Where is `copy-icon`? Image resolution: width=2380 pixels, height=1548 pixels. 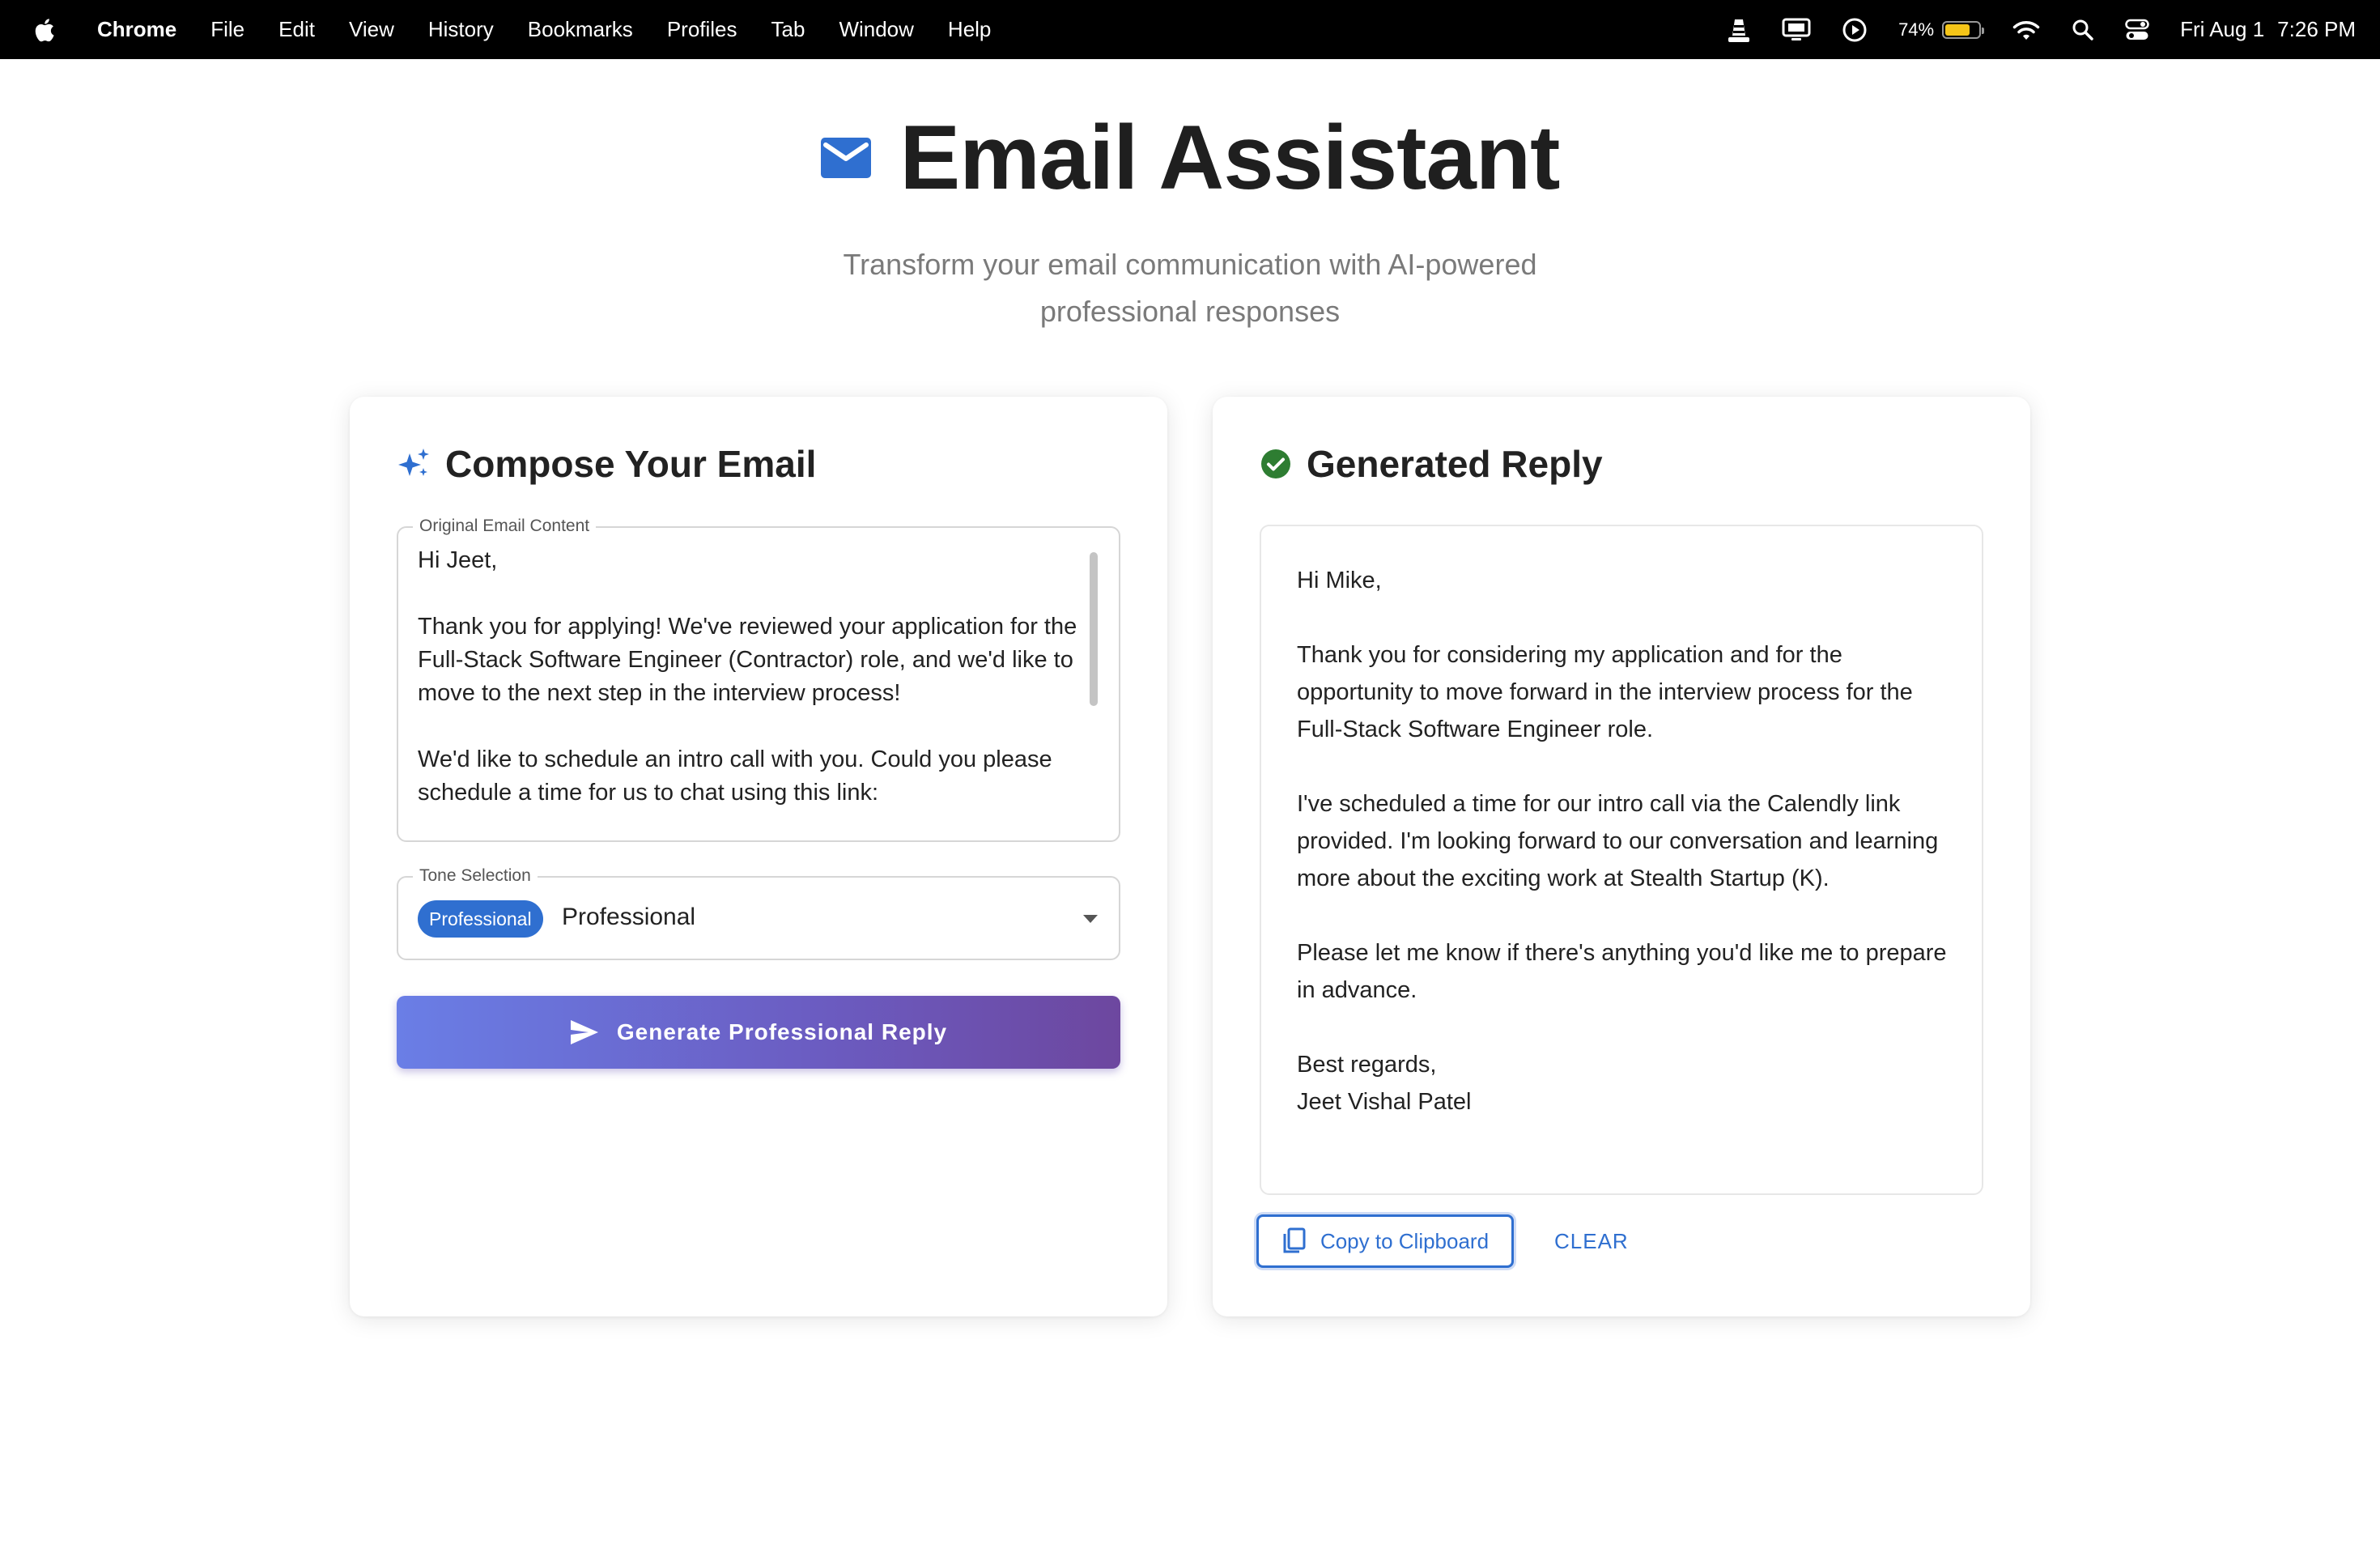 copy-icon is located at coordinates (1295, 1240).